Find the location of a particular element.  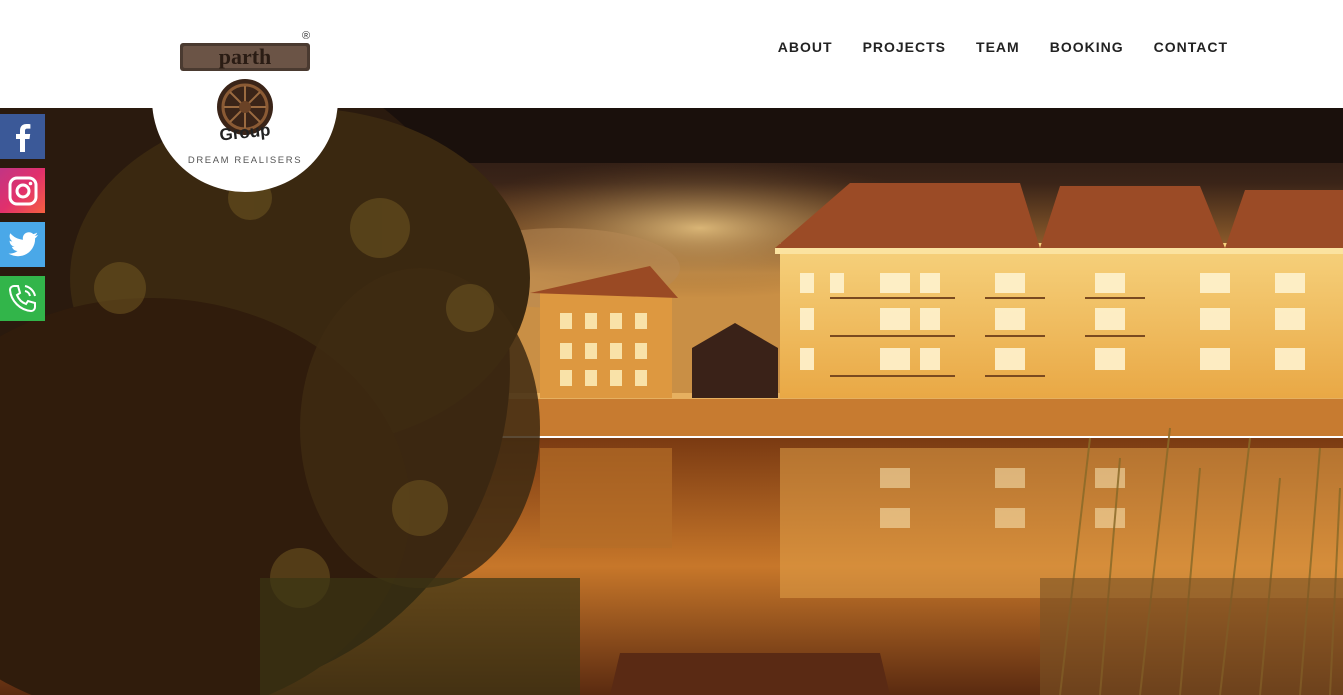

phone-icon is located at coordinates (22, 298).